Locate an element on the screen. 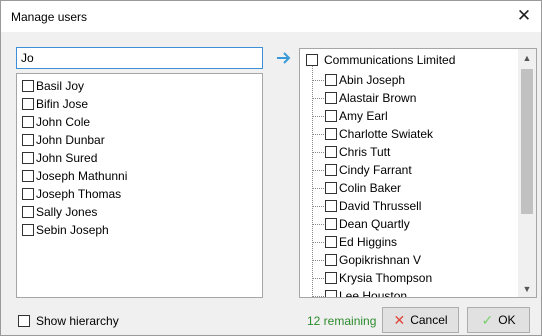  chevron-up-icon: ▲ is located at coordinates (527, 57).